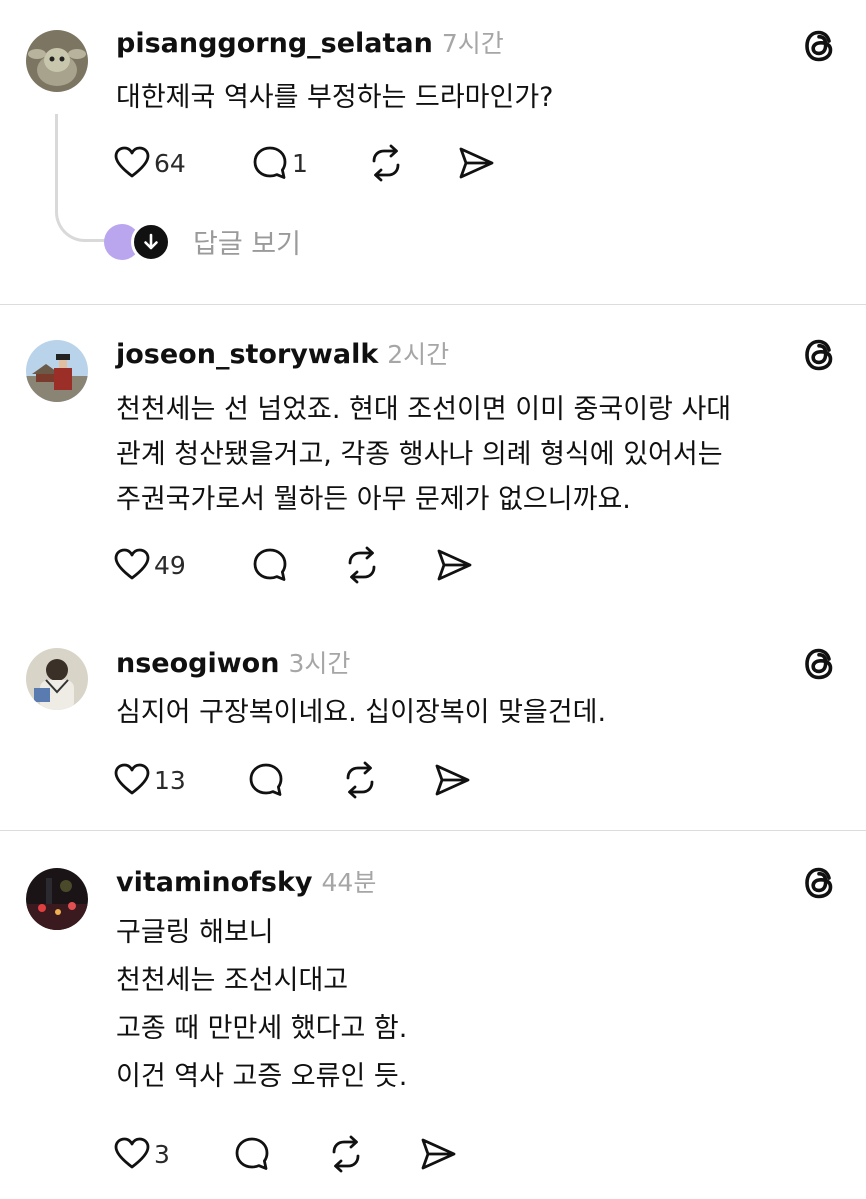 The width and height of the screenshot is (866, 1199). I want to click on comment-button: 1, so click(279, 163).